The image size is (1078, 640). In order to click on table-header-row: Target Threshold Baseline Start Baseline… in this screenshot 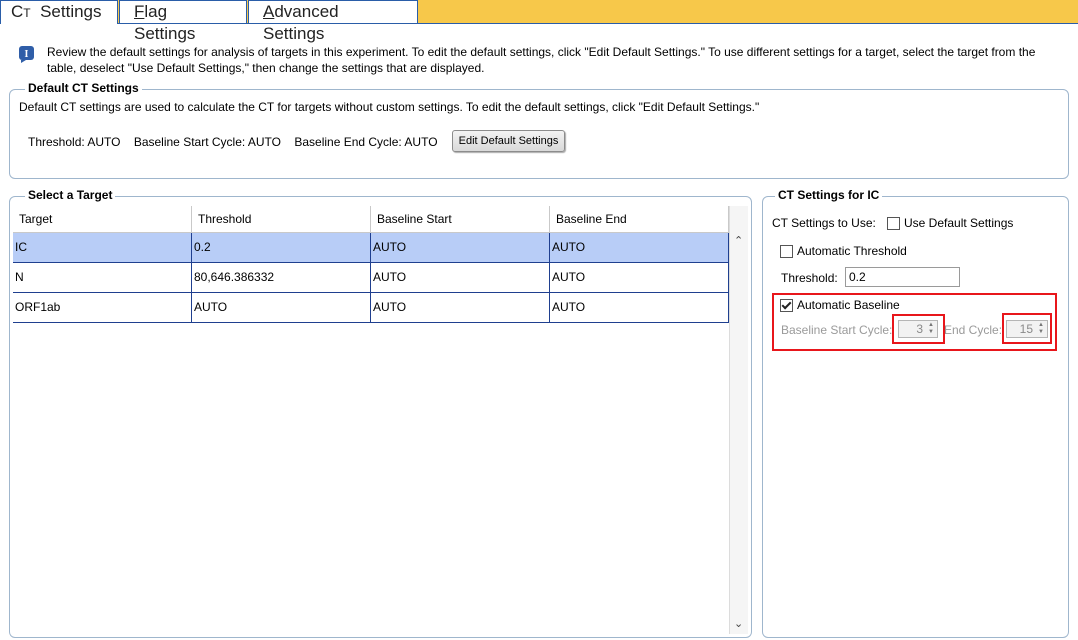, I will do `click(371, 219)`.